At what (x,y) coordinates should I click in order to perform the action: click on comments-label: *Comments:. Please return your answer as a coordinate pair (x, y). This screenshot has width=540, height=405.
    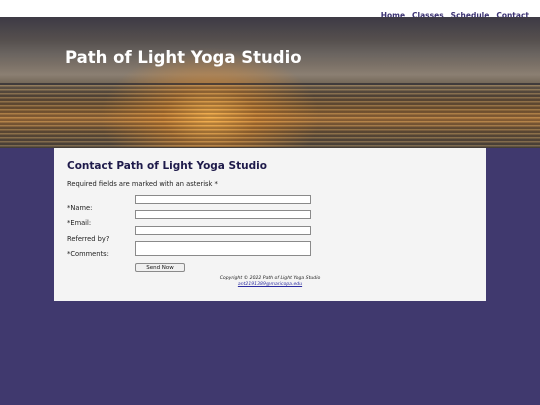
    Looking at the image, I should click on (88, 254).